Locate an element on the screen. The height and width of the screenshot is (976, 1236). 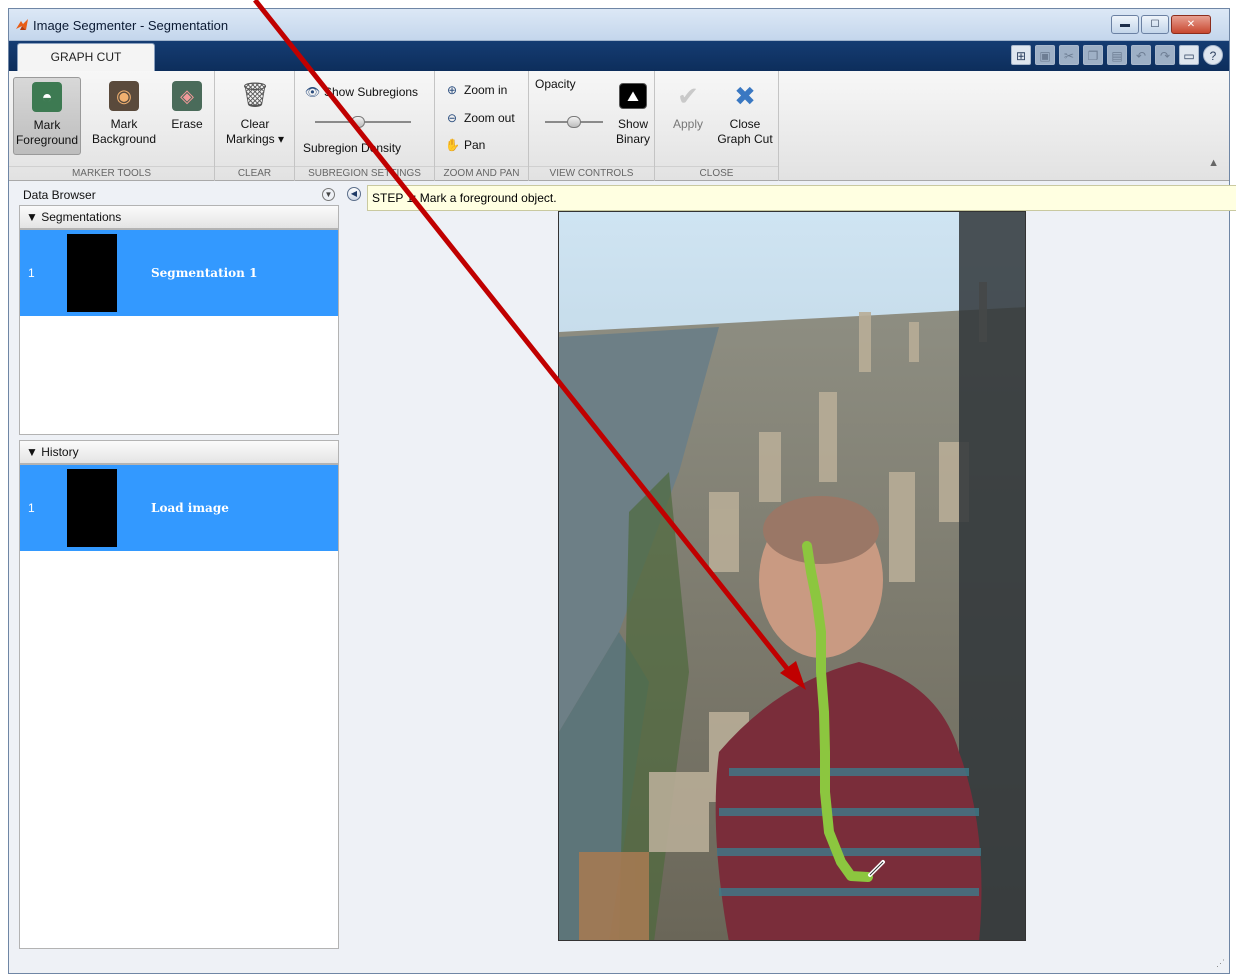
pan-button: ✋ Pan is located at coordinates (465, 145).